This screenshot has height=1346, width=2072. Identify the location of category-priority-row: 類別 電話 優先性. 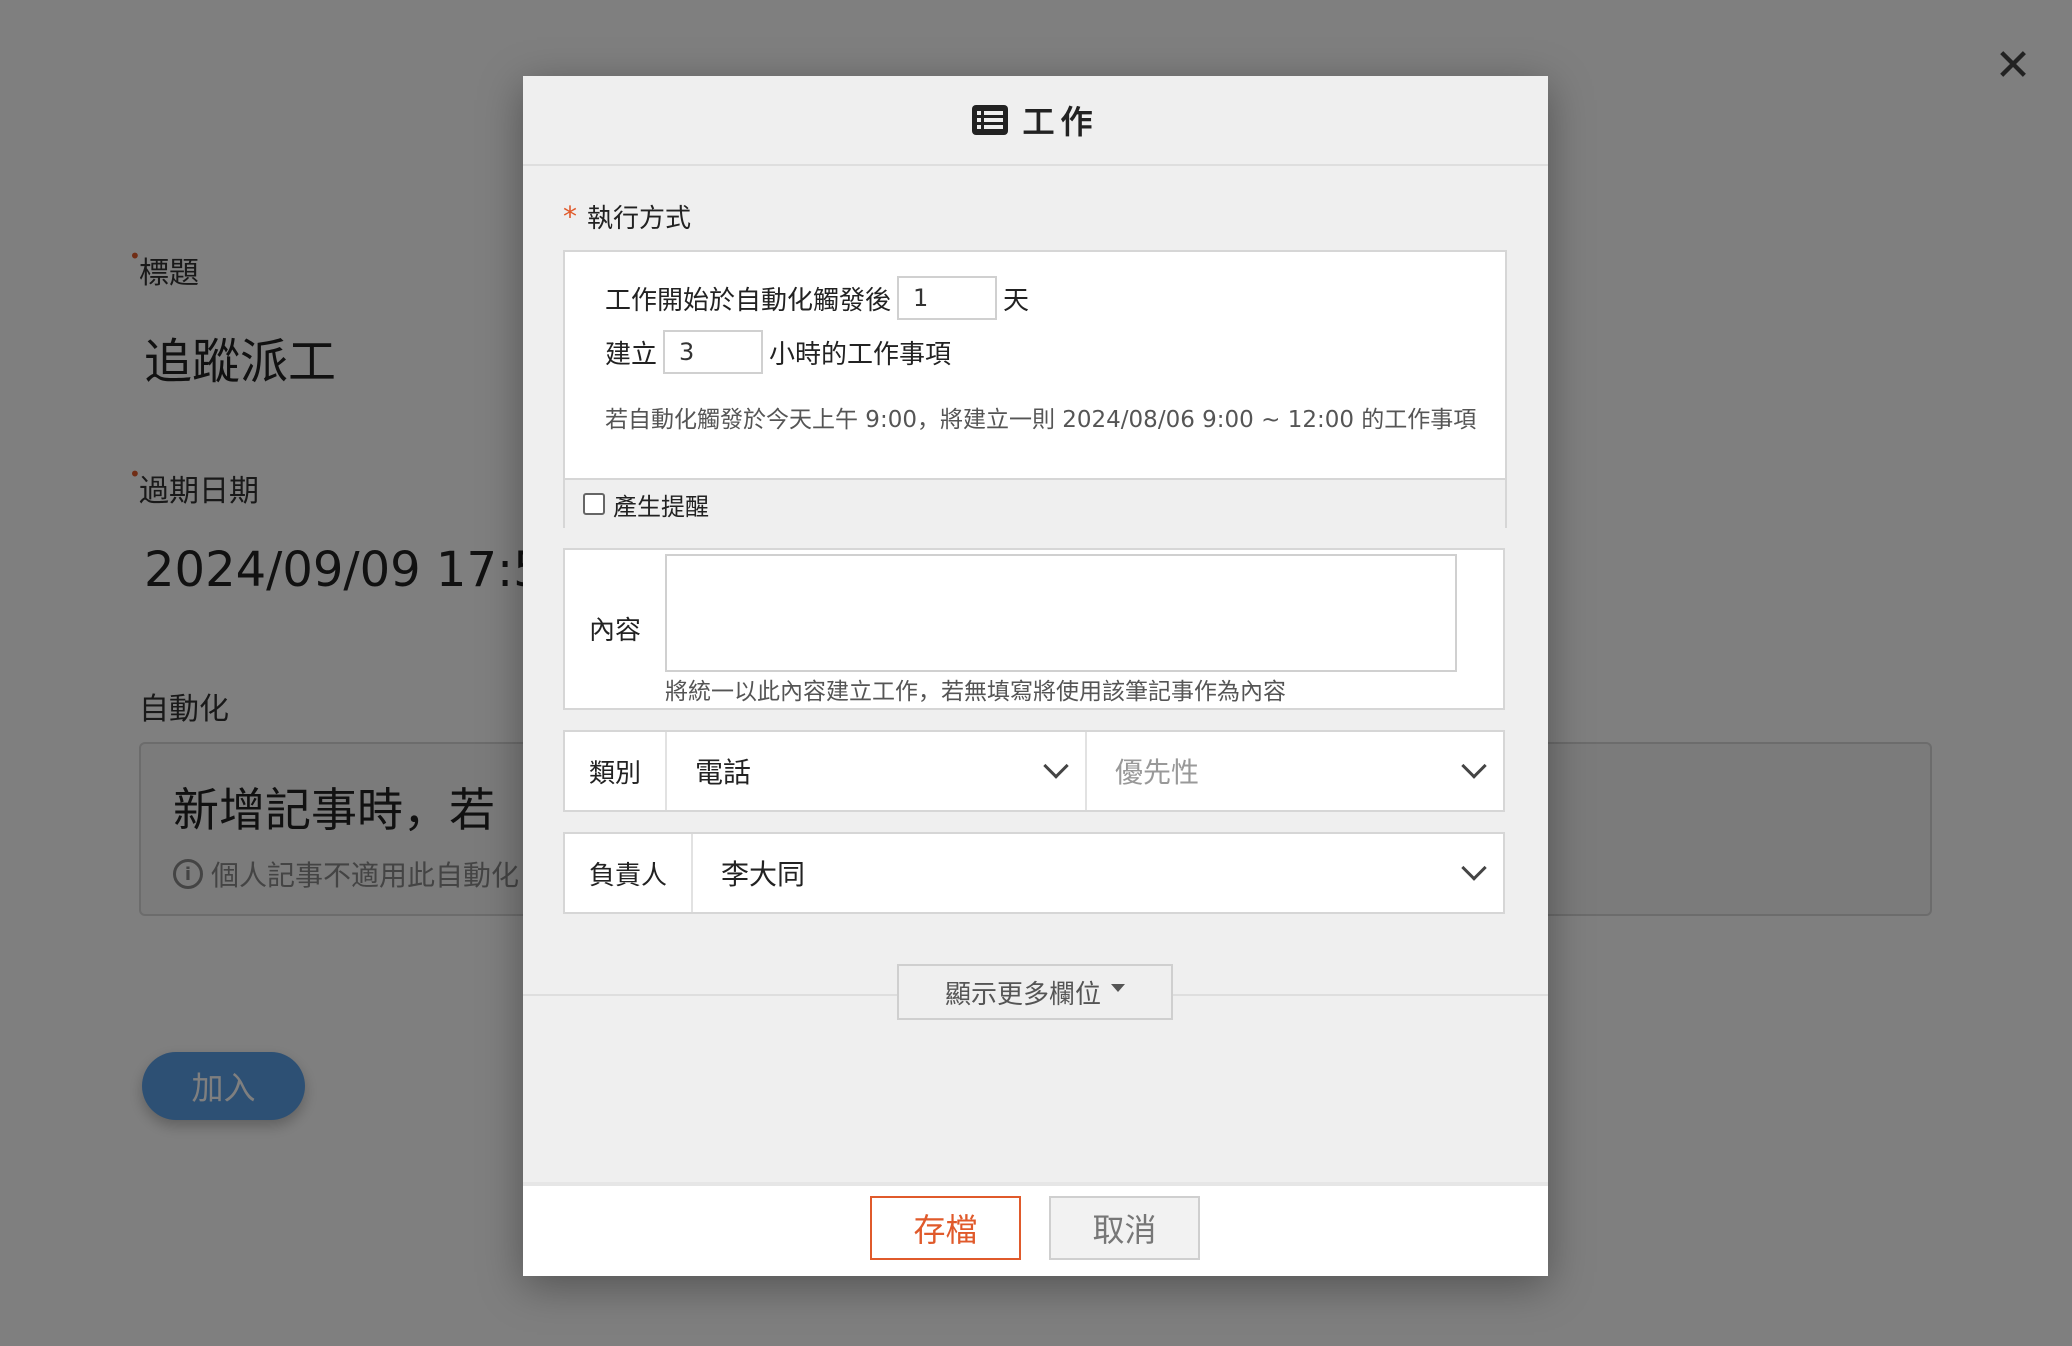
(1034, 771).